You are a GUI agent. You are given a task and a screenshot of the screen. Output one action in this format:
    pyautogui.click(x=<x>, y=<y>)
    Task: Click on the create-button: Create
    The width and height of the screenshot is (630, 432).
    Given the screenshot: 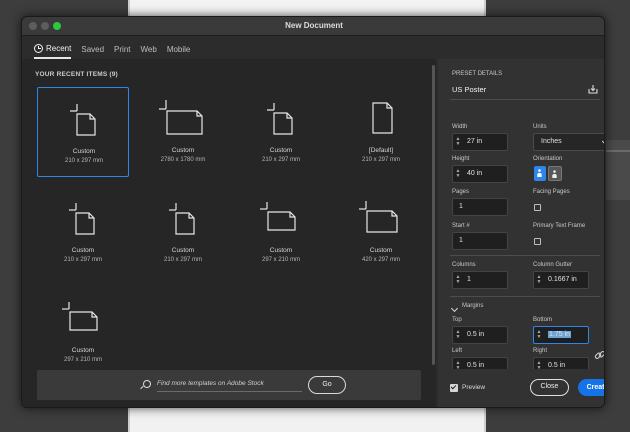 What is the action you would take?
    pyautogui.click(x=591, y=387)
    